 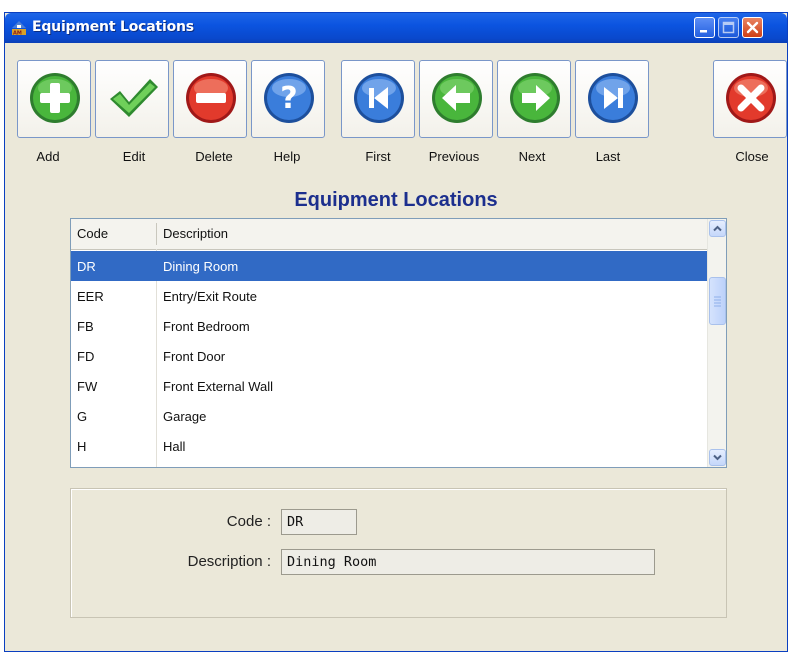 What do you see at coordinates (704, 27) in the screenshot?
I see `minimize-button` at bounding box center [704, 27].